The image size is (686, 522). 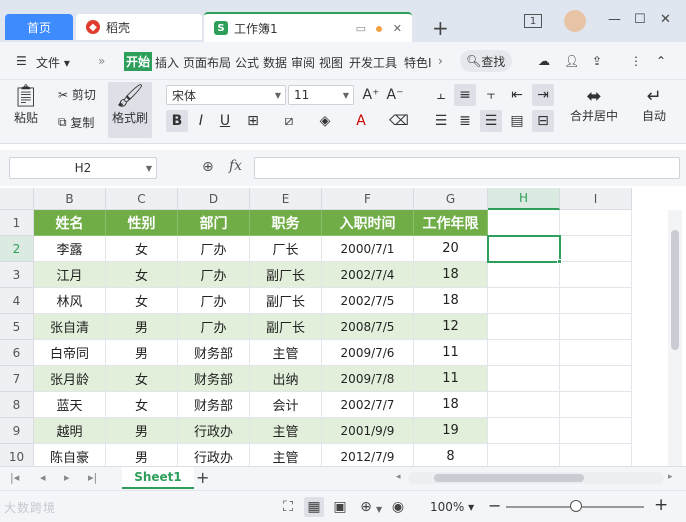 What do you see at coordinates (670, 477) in the screenshot?
I see `scroll-right-icon: ▸` at bounding box center [670, 477].